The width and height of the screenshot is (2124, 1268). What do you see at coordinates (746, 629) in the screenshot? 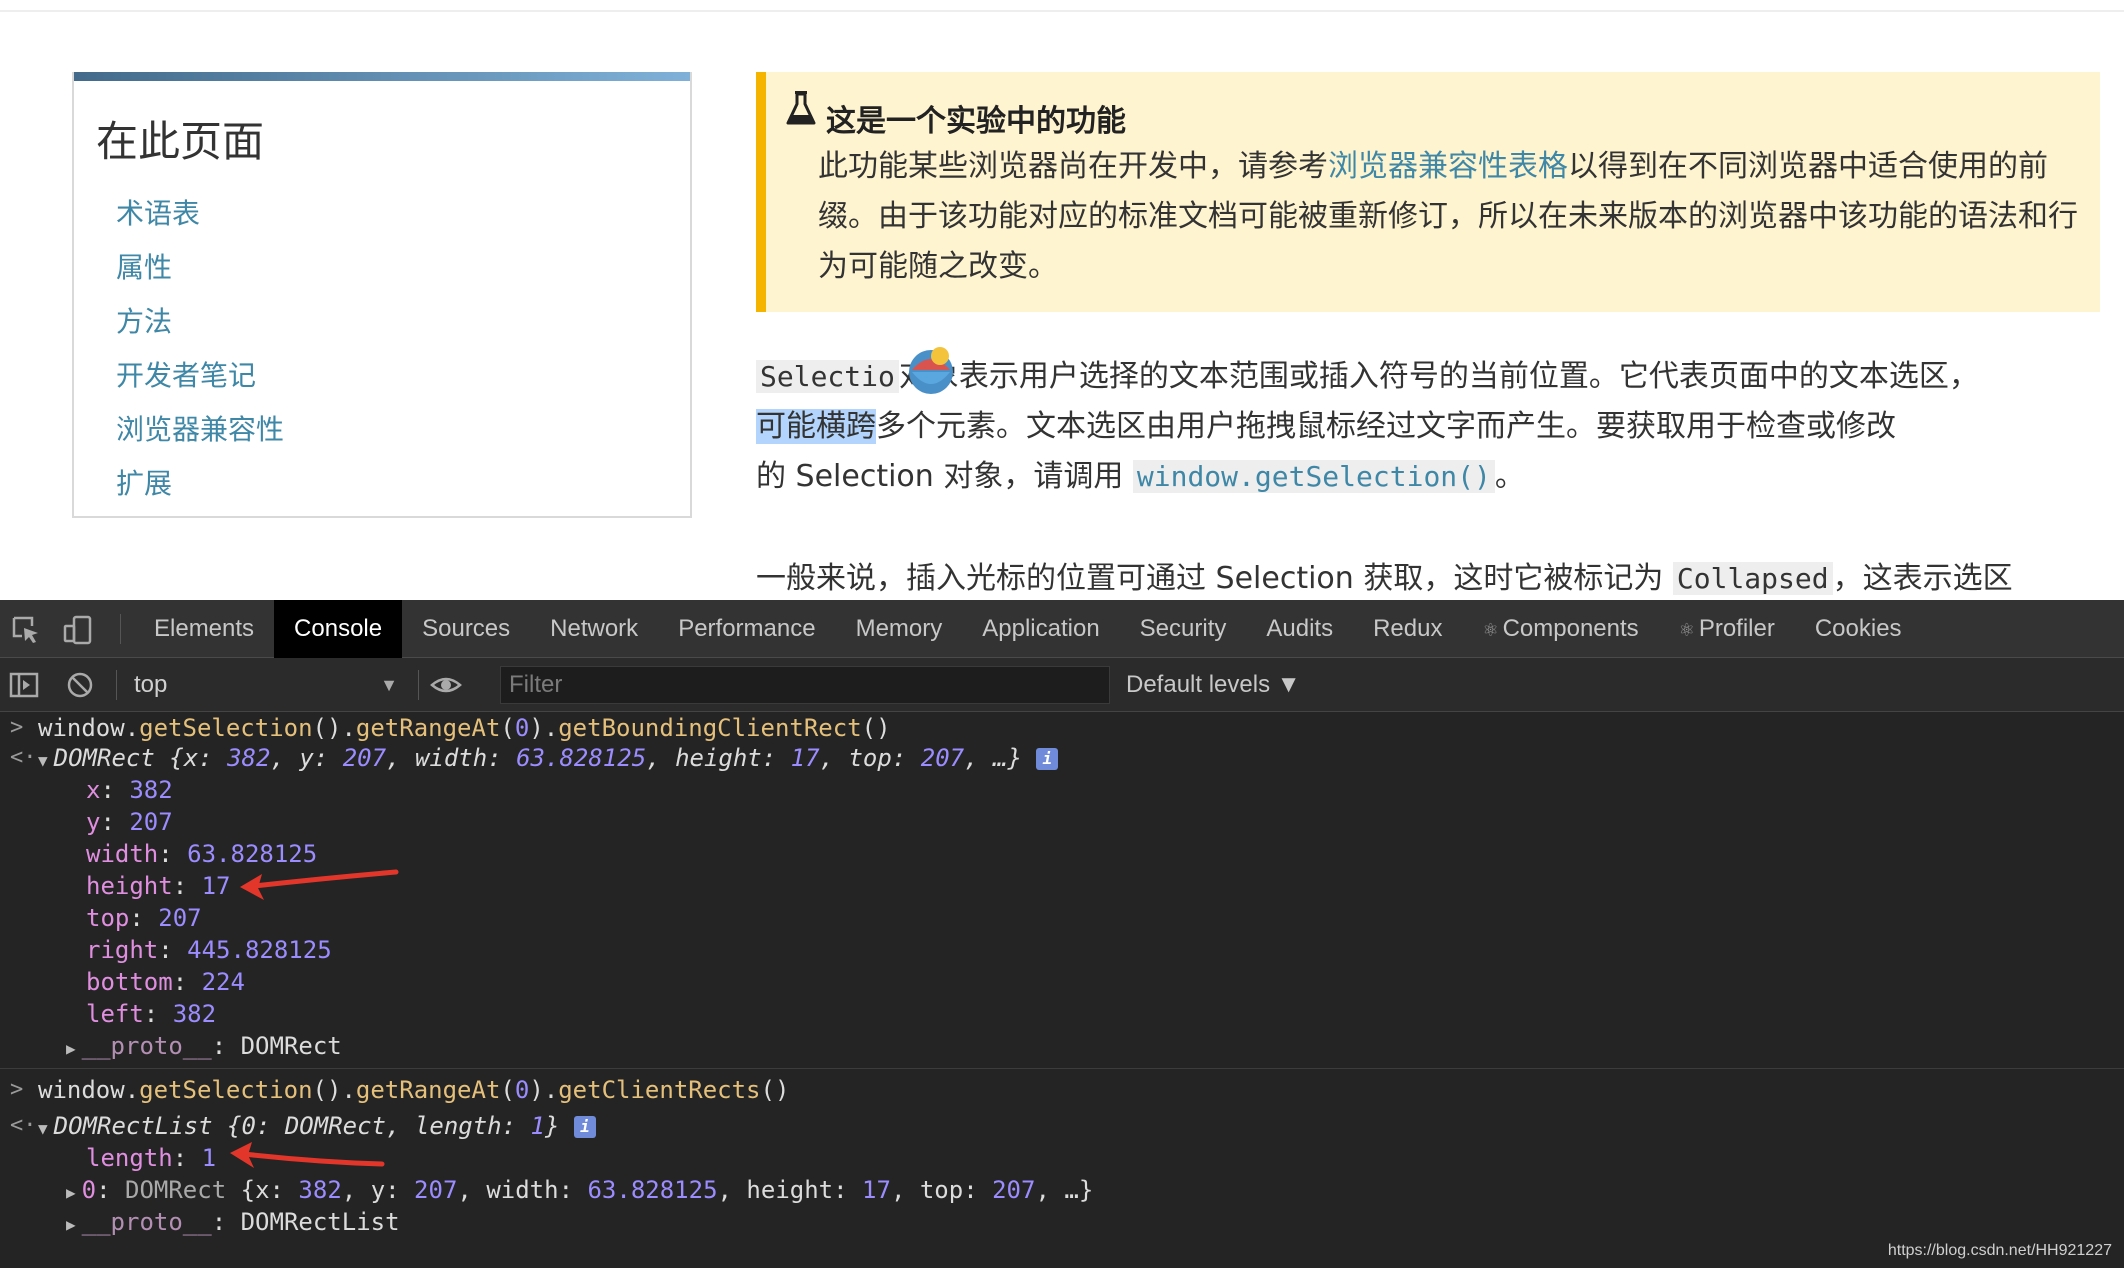
I see `tab-performance: Performance` at bounding box center [746, 629].